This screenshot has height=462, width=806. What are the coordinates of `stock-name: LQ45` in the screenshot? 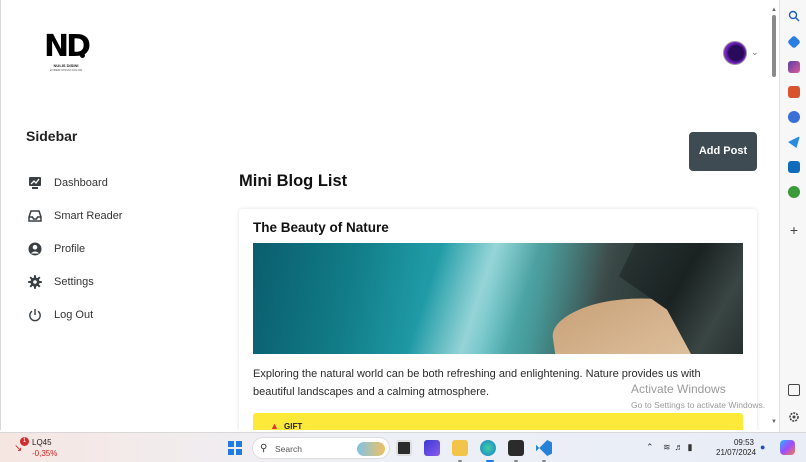 It's located at (42, 442).